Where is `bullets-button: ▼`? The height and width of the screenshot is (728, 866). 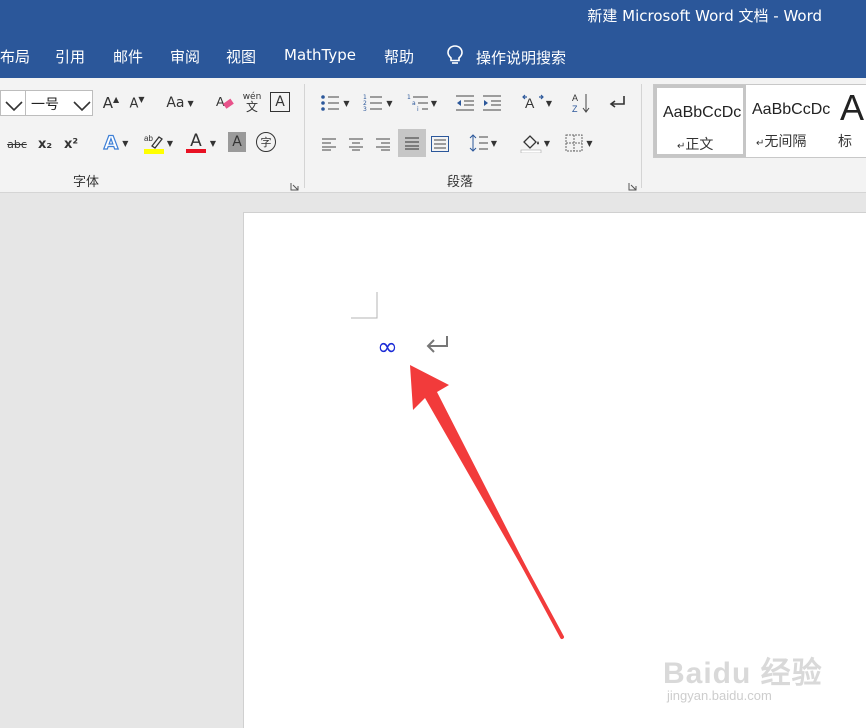 bullets-button: ▼ is located at coordinates (335, 103).